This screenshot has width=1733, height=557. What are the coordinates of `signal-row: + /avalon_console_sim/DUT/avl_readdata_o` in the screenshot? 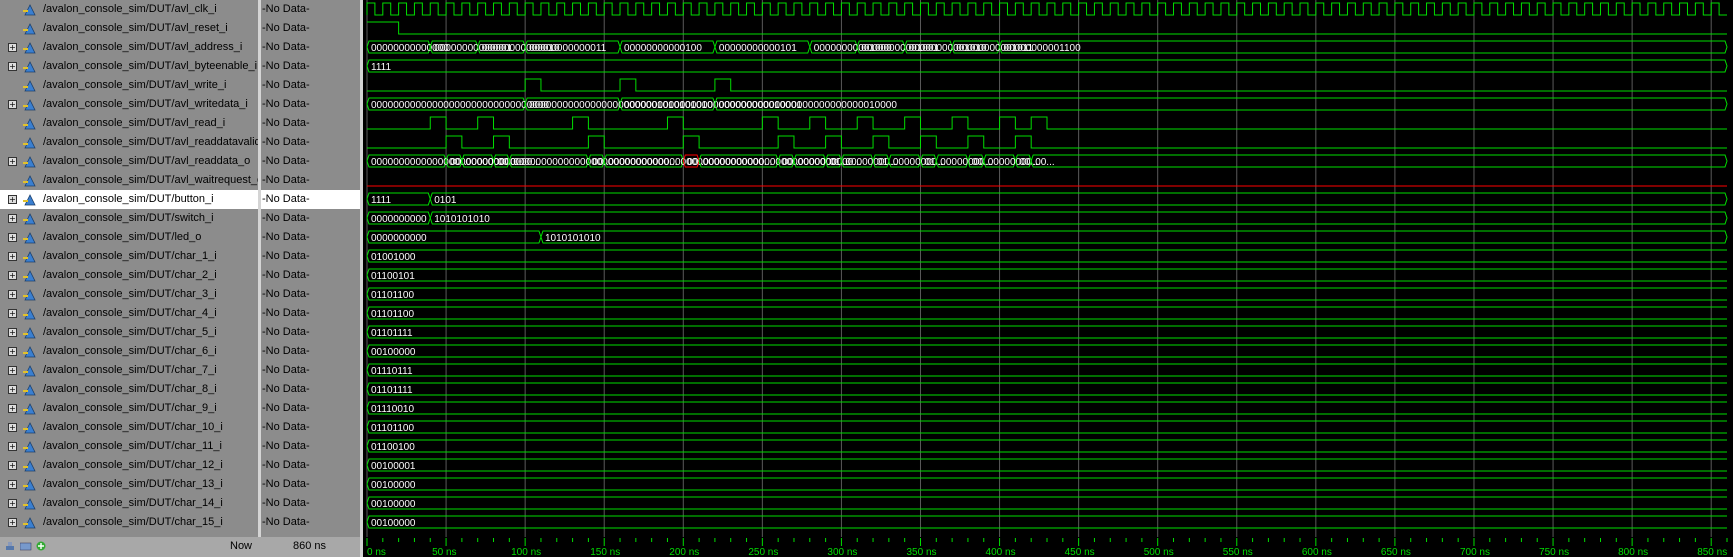 It's located at (129, 161).